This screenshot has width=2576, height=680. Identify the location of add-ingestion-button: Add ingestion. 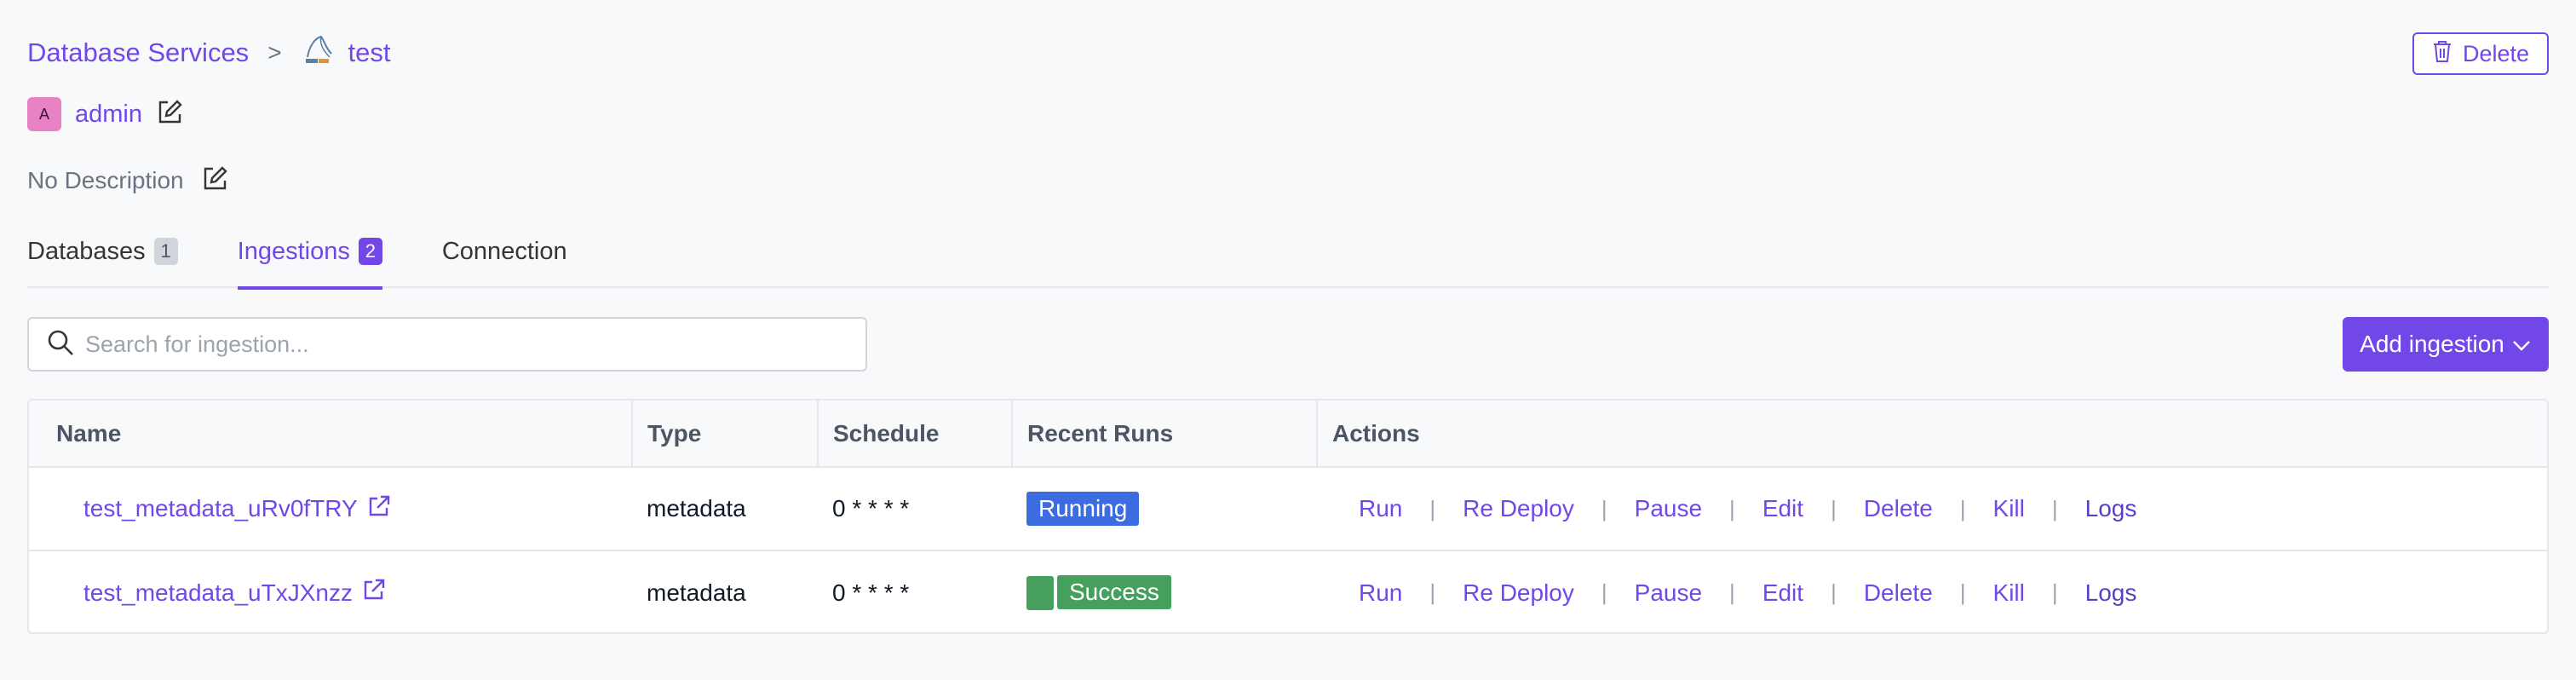
(2446, 344).